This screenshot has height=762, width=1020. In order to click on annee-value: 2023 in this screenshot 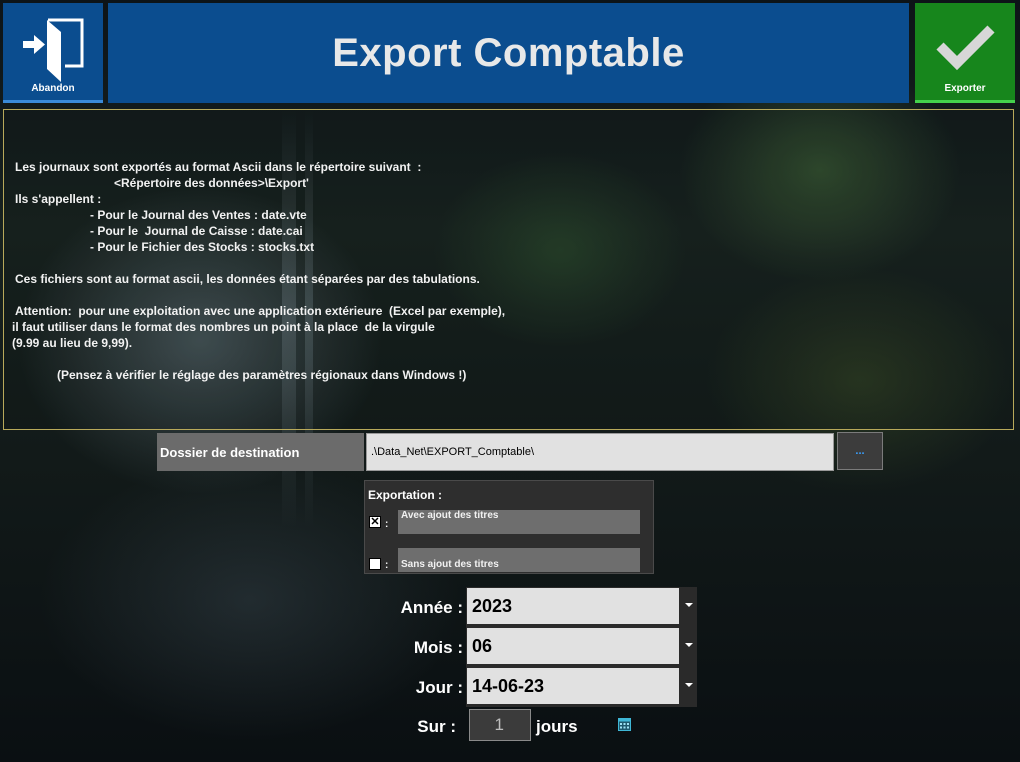, I will do `click(573, 606)`.